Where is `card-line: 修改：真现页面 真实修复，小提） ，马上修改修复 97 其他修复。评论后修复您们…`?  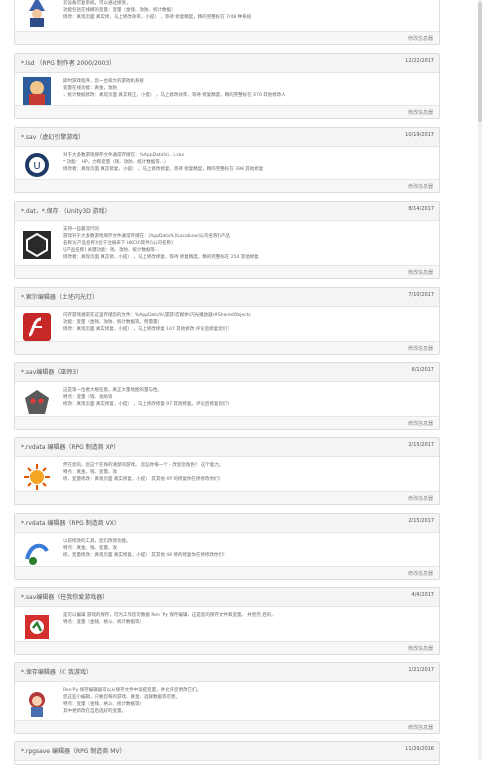 card-line: 修改：真现页面 真实修复，小提） ，马上修改修复 97 其他修复。评论后修复您们… is located at coordinates (146, 404).